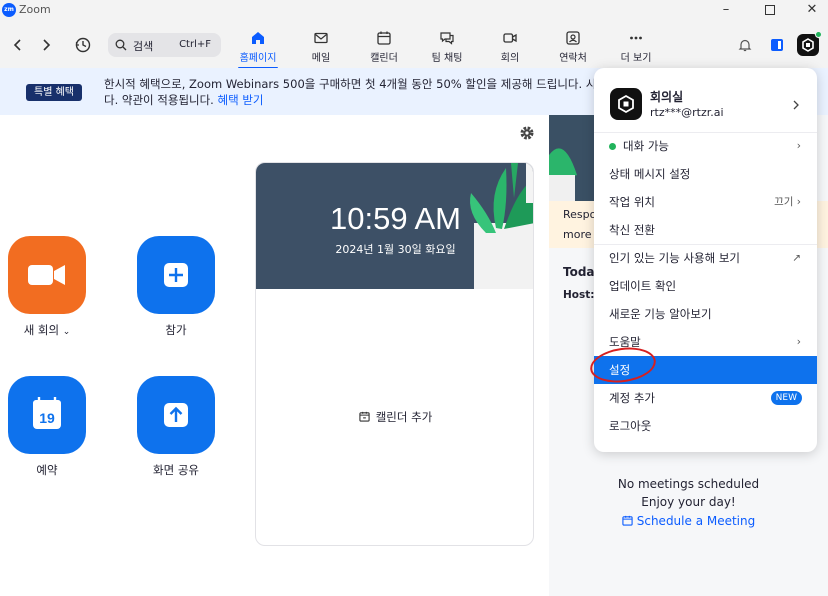 The image size is (828, 596). I want to click on chevron-down-icon: ⌄, so click(67, 332).